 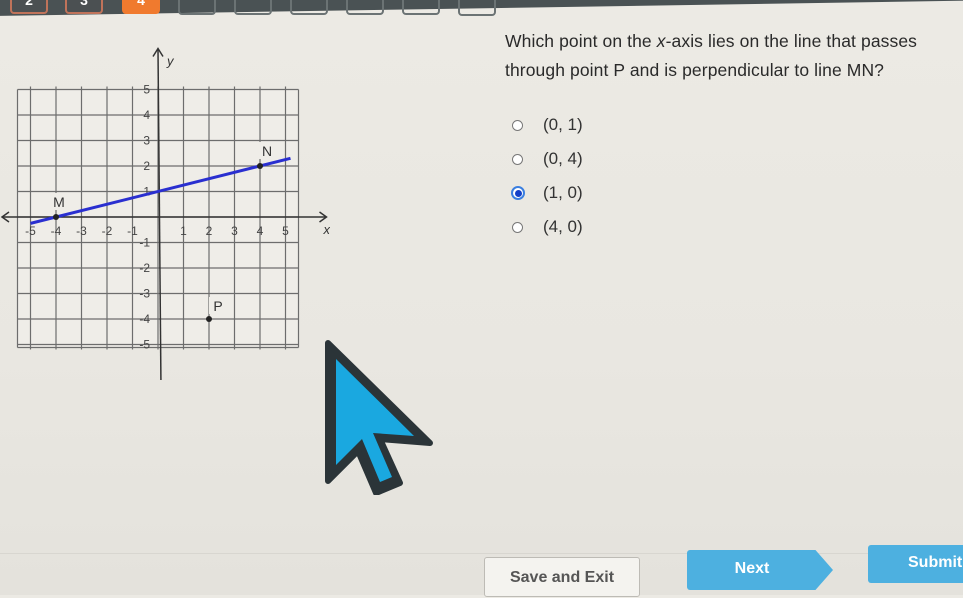 I want to click on x-tick-label: 2, so click(x=209, y=231).